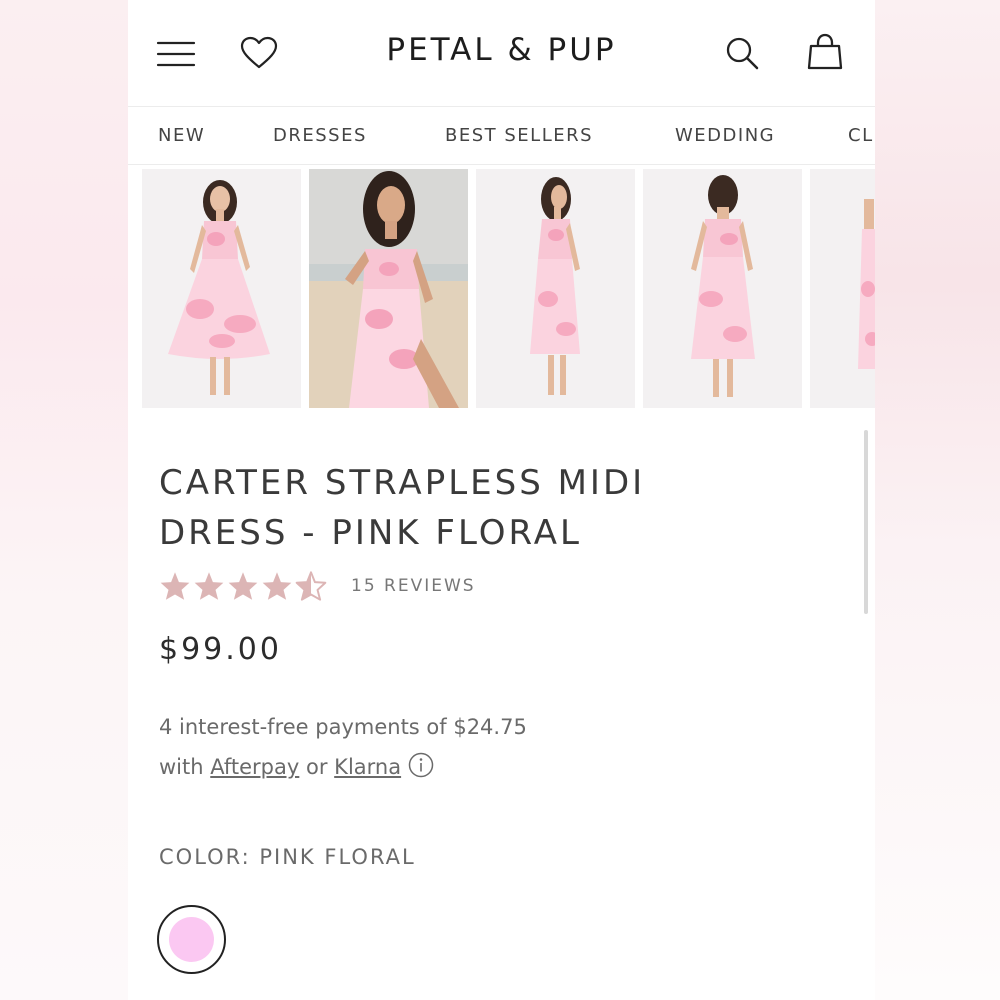 This screenshot has height=1000, width=1000. Describe the element at coordinates (421, 771) in the screenshot. I see `info-icon` at that location.